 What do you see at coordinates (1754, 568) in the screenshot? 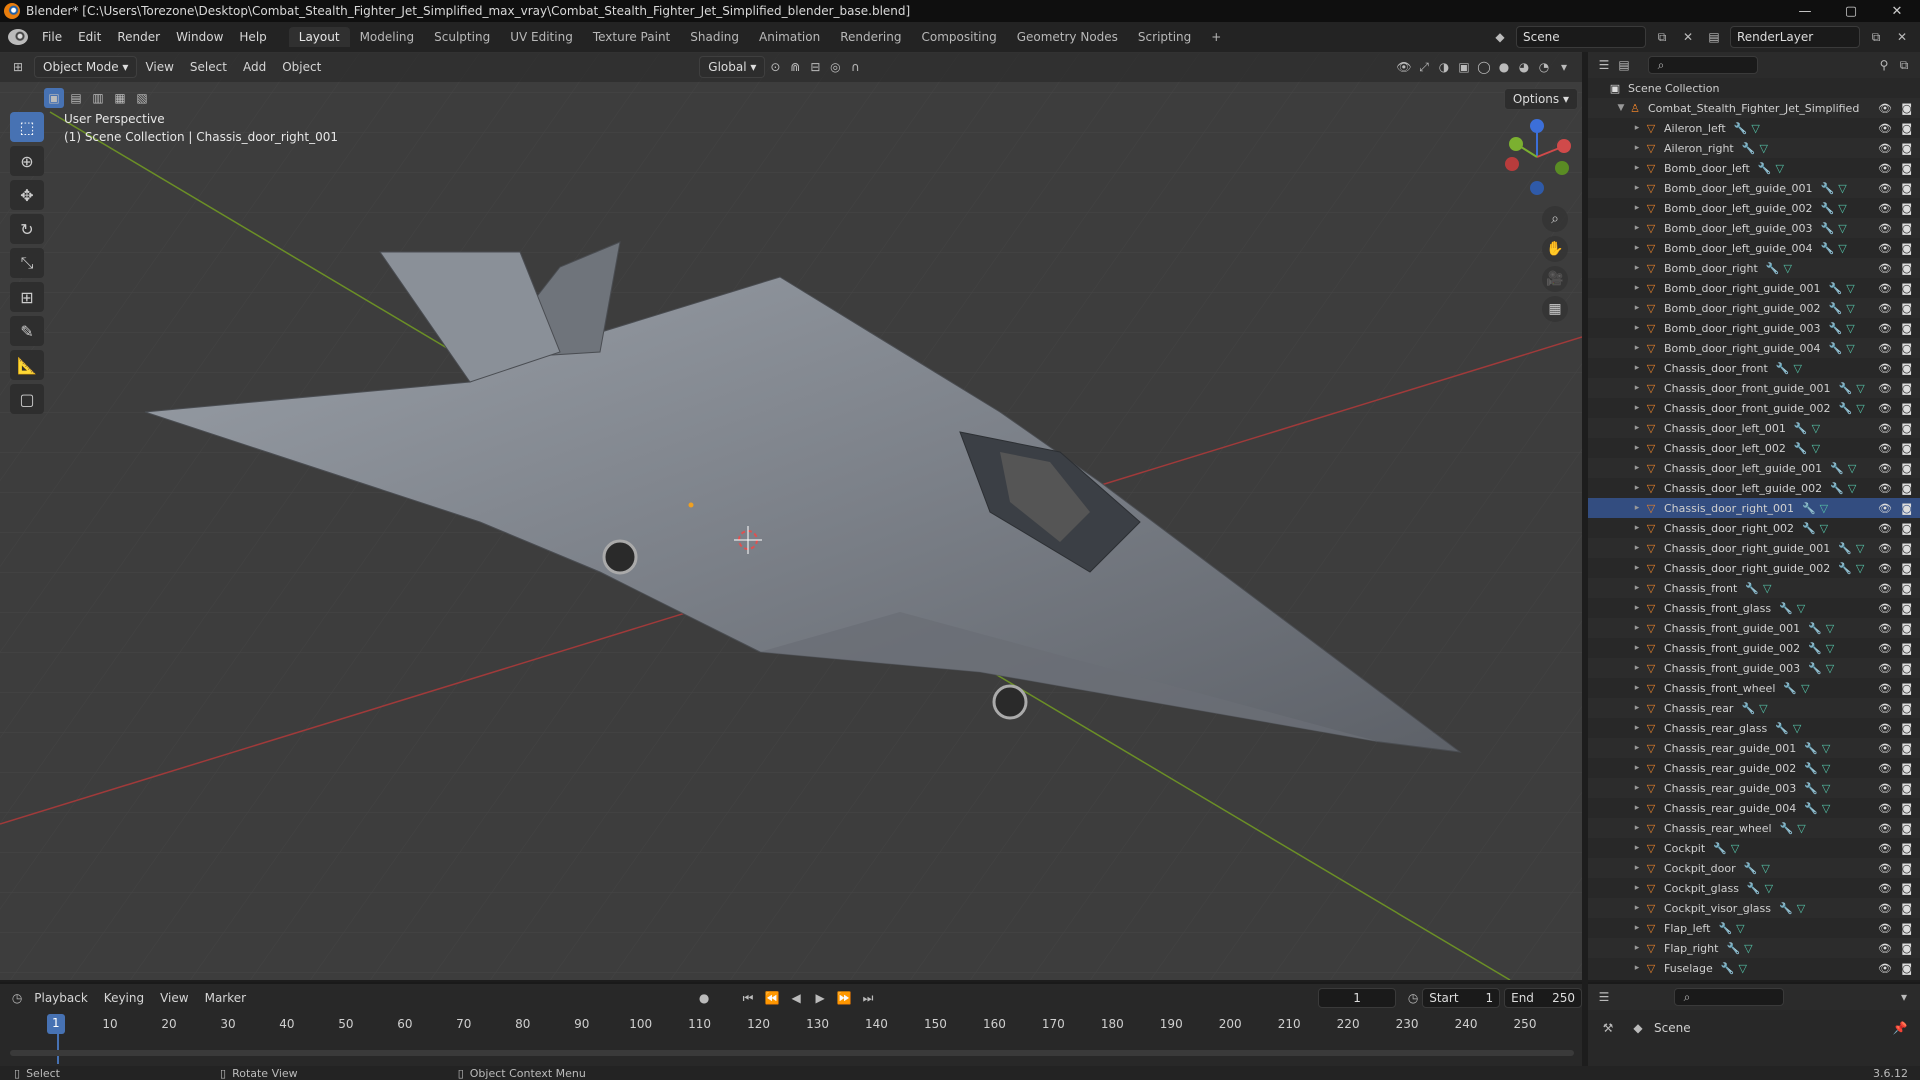
I see `outliner-item: ▸ ▽ Chassis_door_right_guide_002 🔧 ▽ 👁 ◙` at bounding box center [1754, 568].